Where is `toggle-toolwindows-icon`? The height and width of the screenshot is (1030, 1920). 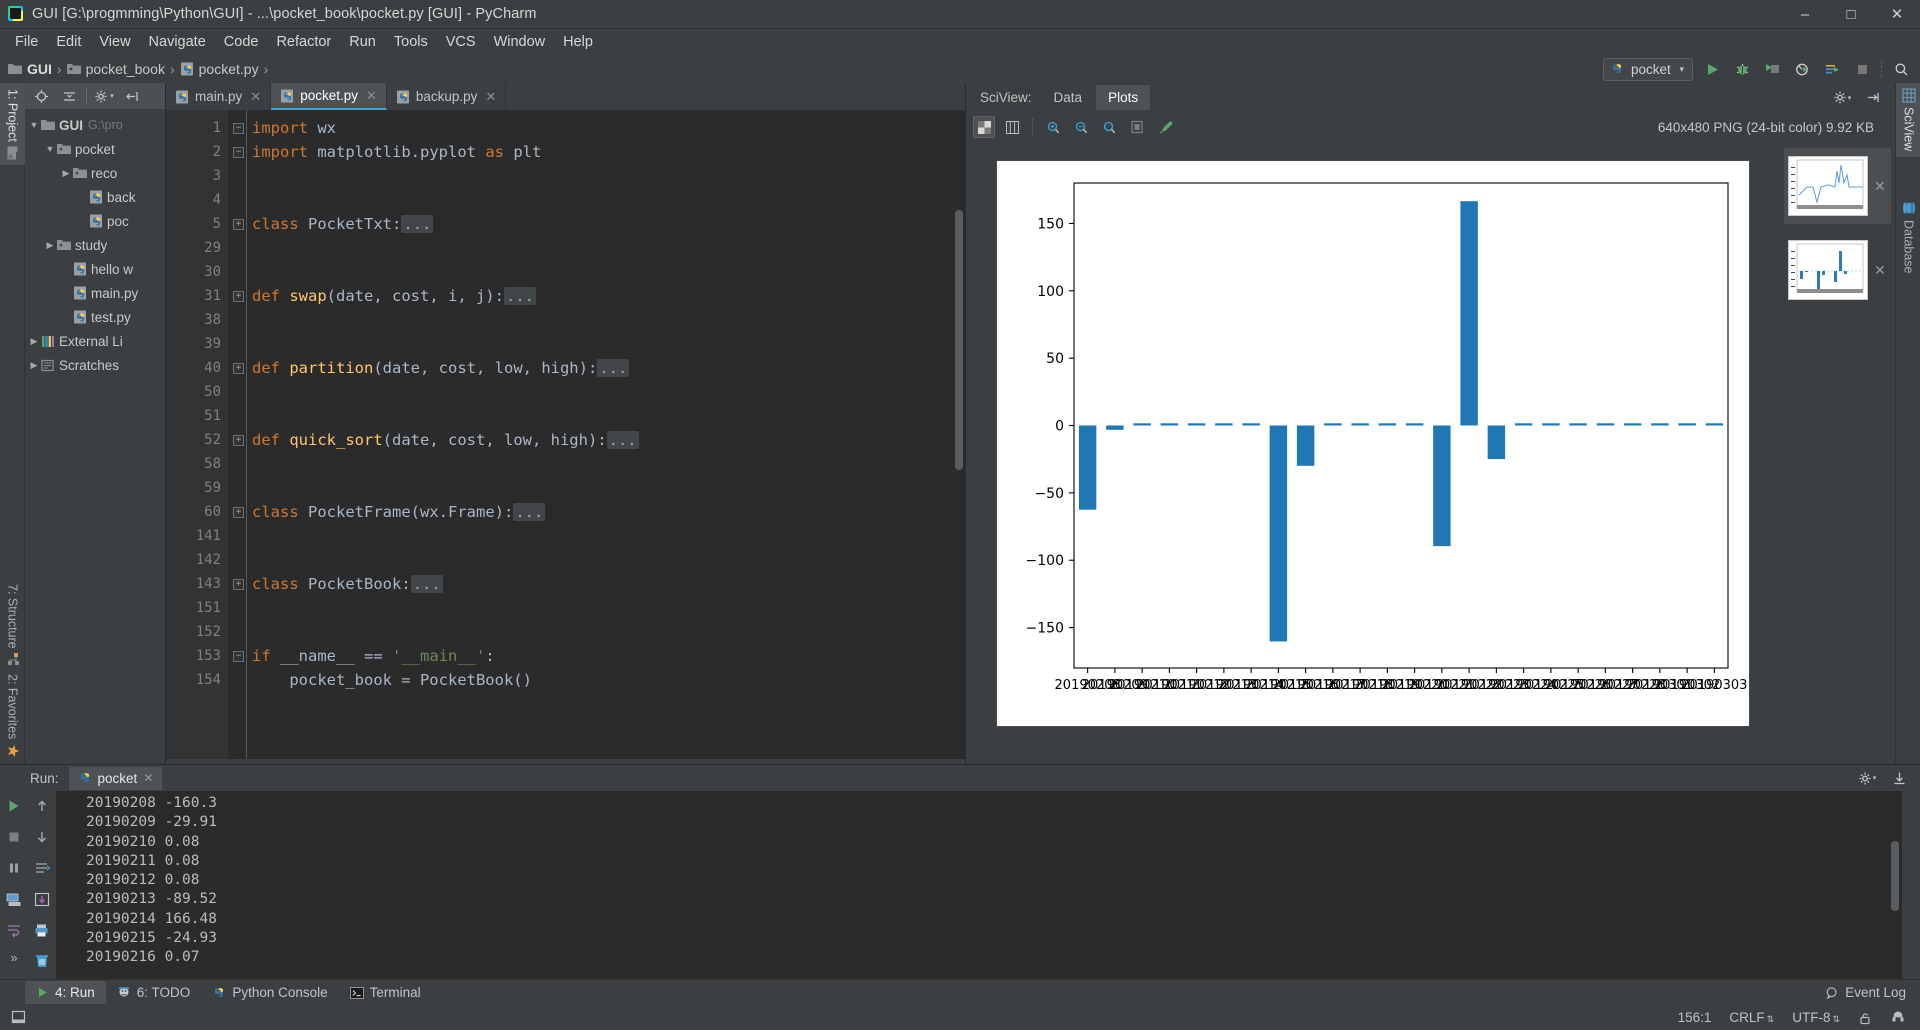
toggle-toolwindows-icon is located at coordinates (19, 1018).